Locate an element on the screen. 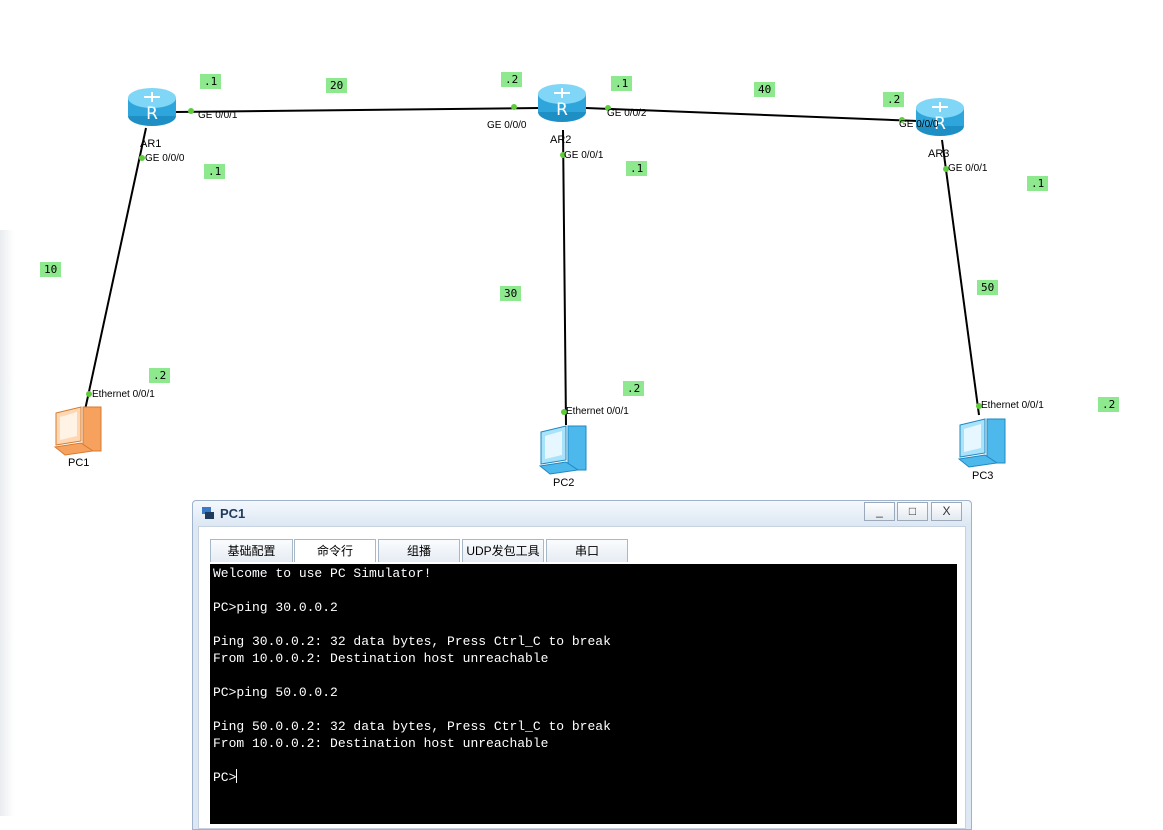  console-line: Welcome to use PC Simulator! is located at coordinates (322, 573).